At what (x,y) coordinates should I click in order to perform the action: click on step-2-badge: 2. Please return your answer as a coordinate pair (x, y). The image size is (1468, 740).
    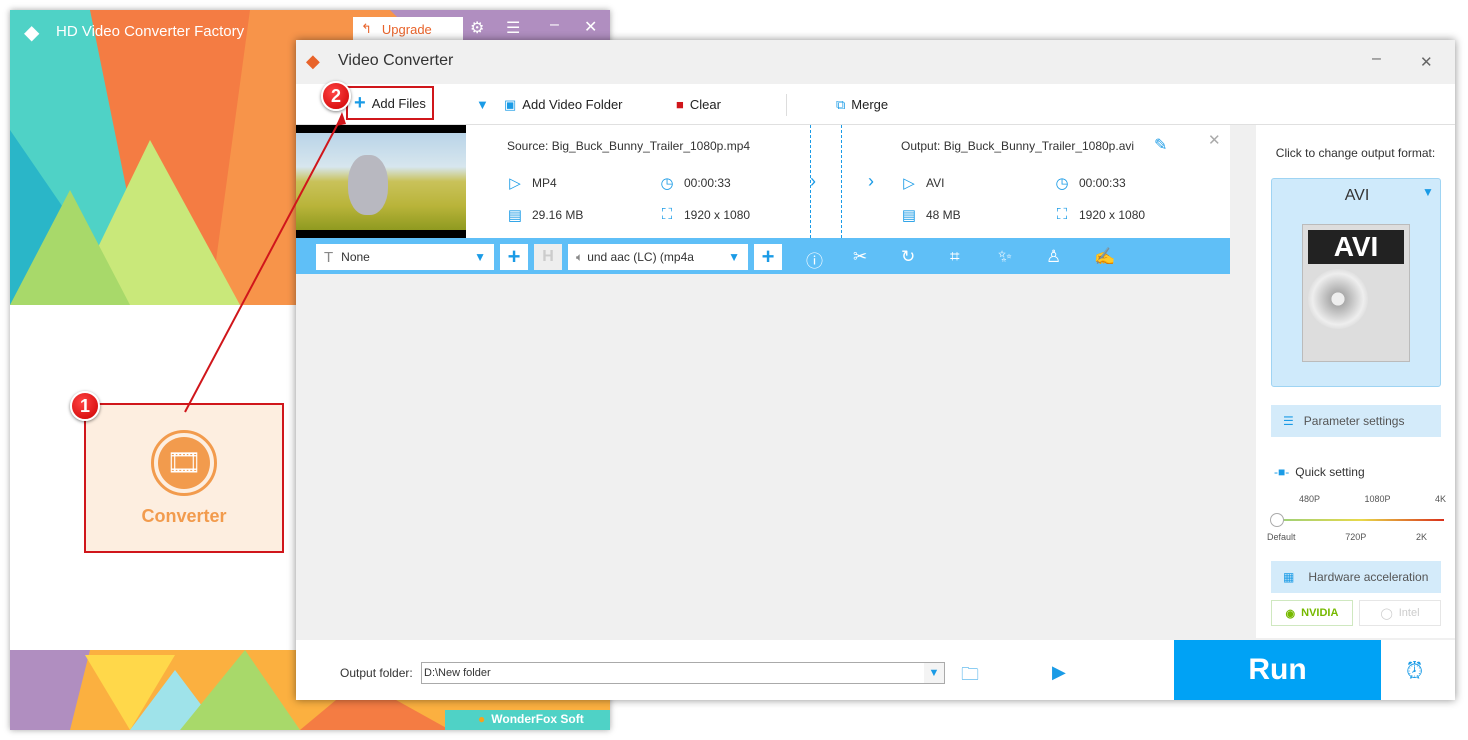
    Looking at the image, I should click on (336, 96).